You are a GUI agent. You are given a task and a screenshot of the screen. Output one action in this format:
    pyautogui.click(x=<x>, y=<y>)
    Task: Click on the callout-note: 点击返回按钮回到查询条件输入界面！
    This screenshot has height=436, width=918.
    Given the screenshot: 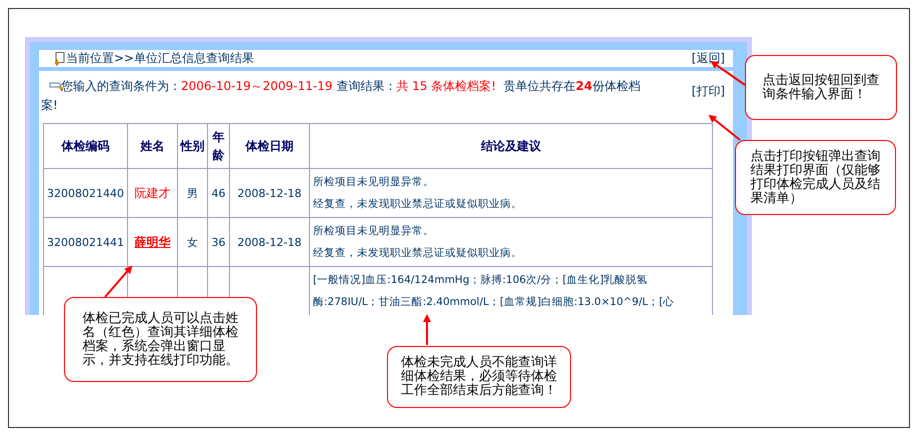 What is the action you would take?
    pyautogui.click(x=821, y=87)
    